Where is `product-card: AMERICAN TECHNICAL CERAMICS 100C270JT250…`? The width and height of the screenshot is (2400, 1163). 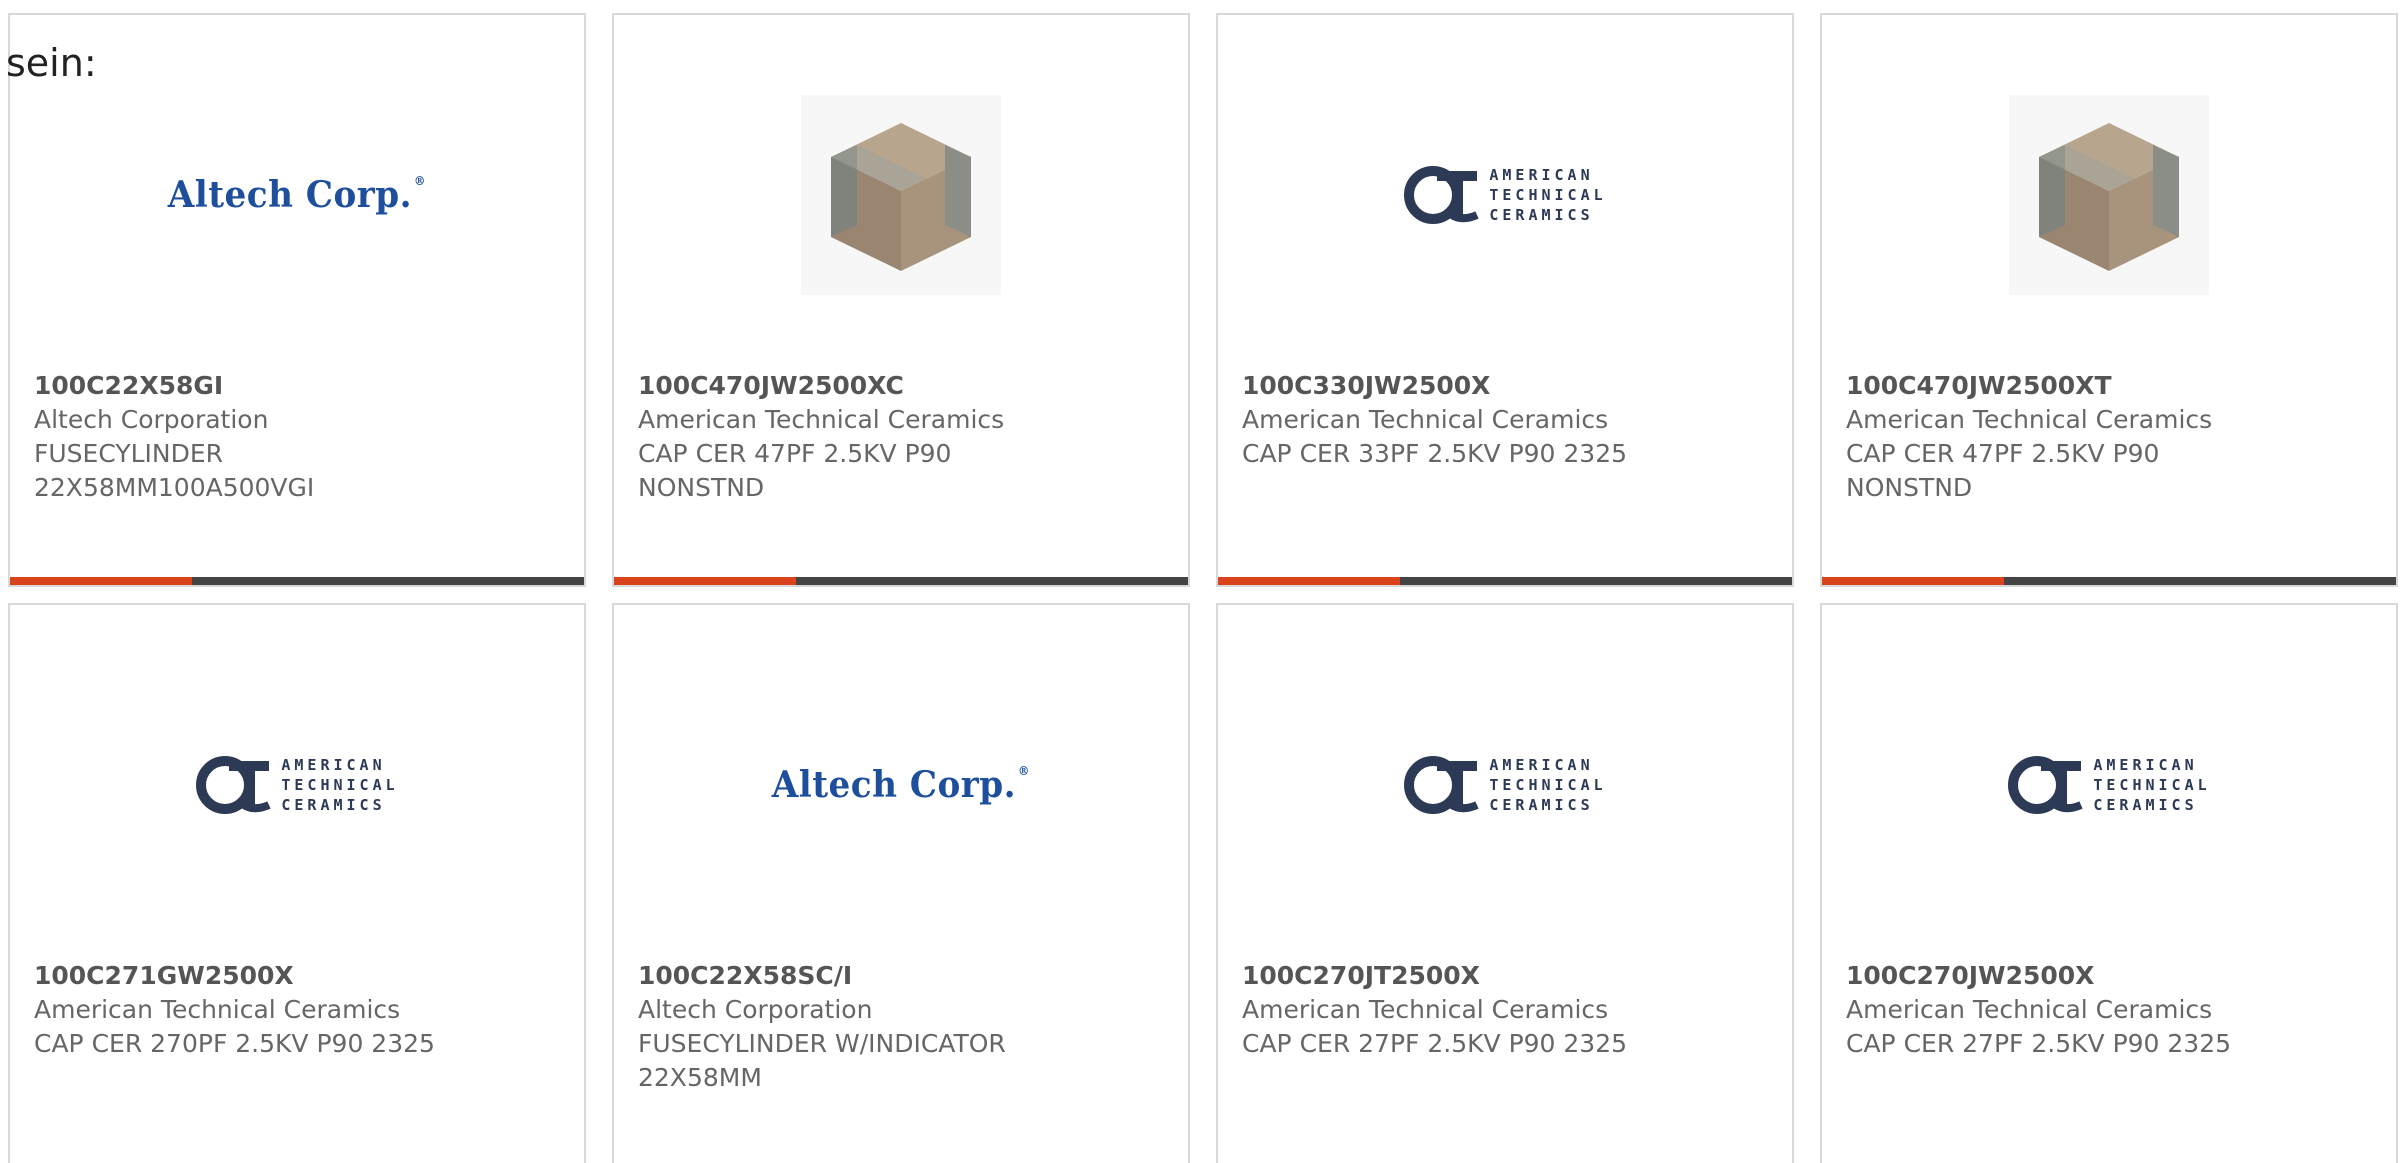 product-card: AMERICAN TECHNICAL CERAMICS 100C270JT250… is located at coordinates (1505, 883).